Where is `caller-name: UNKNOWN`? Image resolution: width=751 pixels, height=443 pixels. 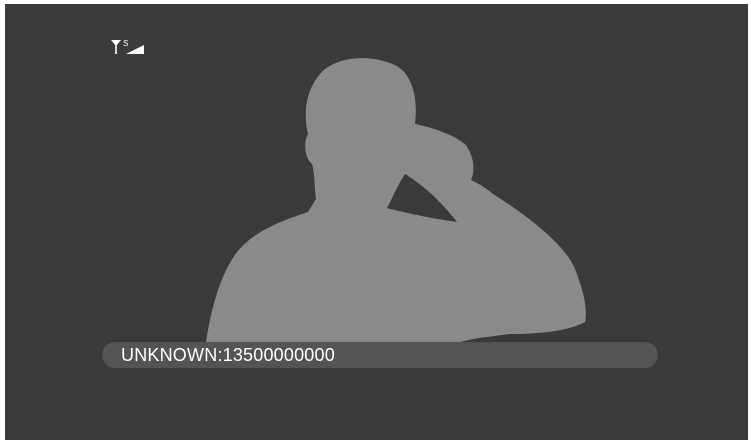 caller-name: UNKNOWN is located at coordinates (169, 354).